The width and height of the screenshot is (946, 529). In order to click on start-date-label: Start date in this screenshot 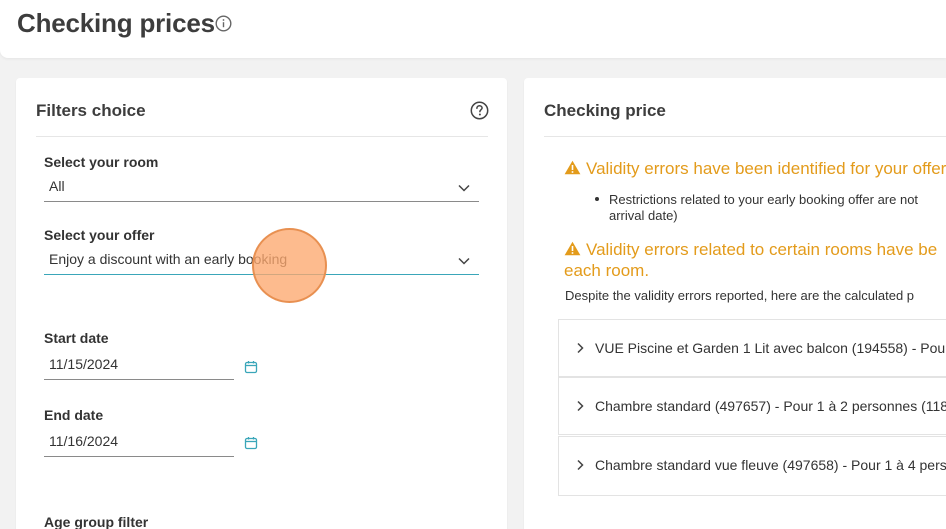, I will do `click(76, 338)`.